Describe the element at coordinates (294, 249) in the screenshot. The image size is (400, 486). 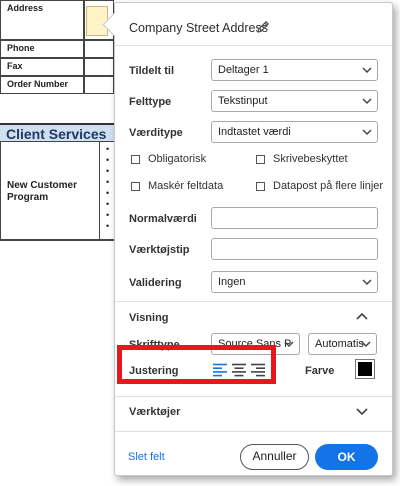
I see `tooltip-input` at that location.